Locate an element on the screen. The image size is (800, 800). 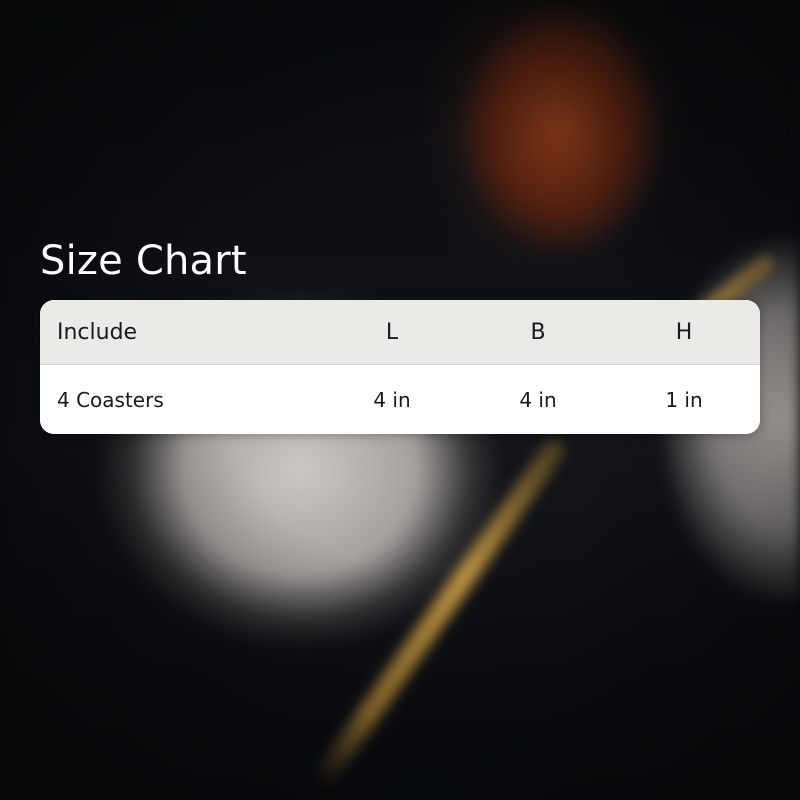
header-include: Include is located at coordinates (97, 332).